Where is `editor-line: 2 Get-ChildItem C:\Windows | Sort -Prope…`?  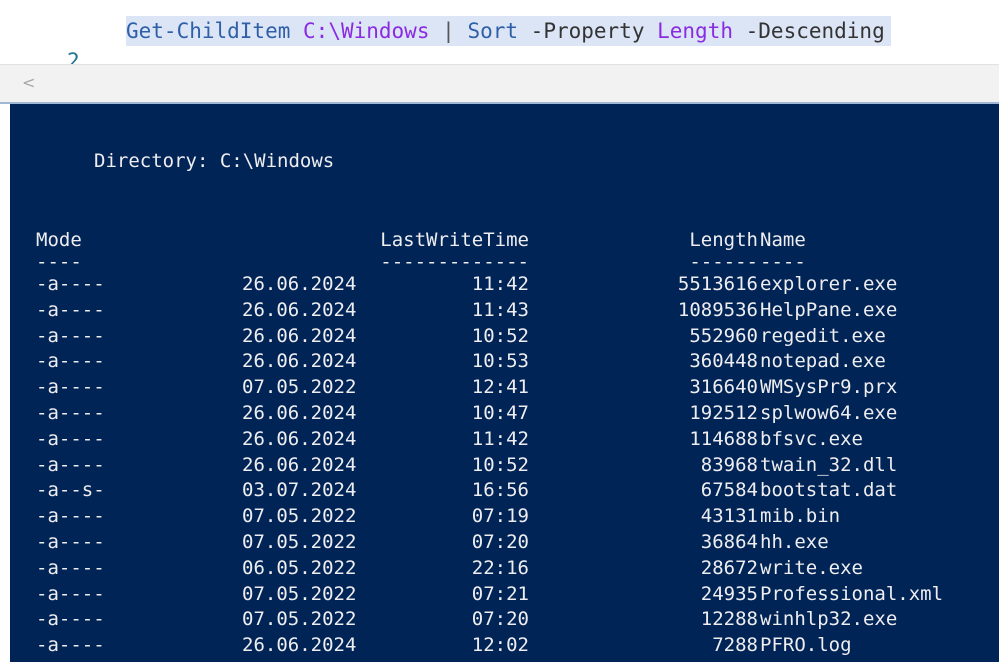
editor-line: 2 Get-ChildItem C:\Windows | Sort -Prope… is located at coordinates (499, 40).